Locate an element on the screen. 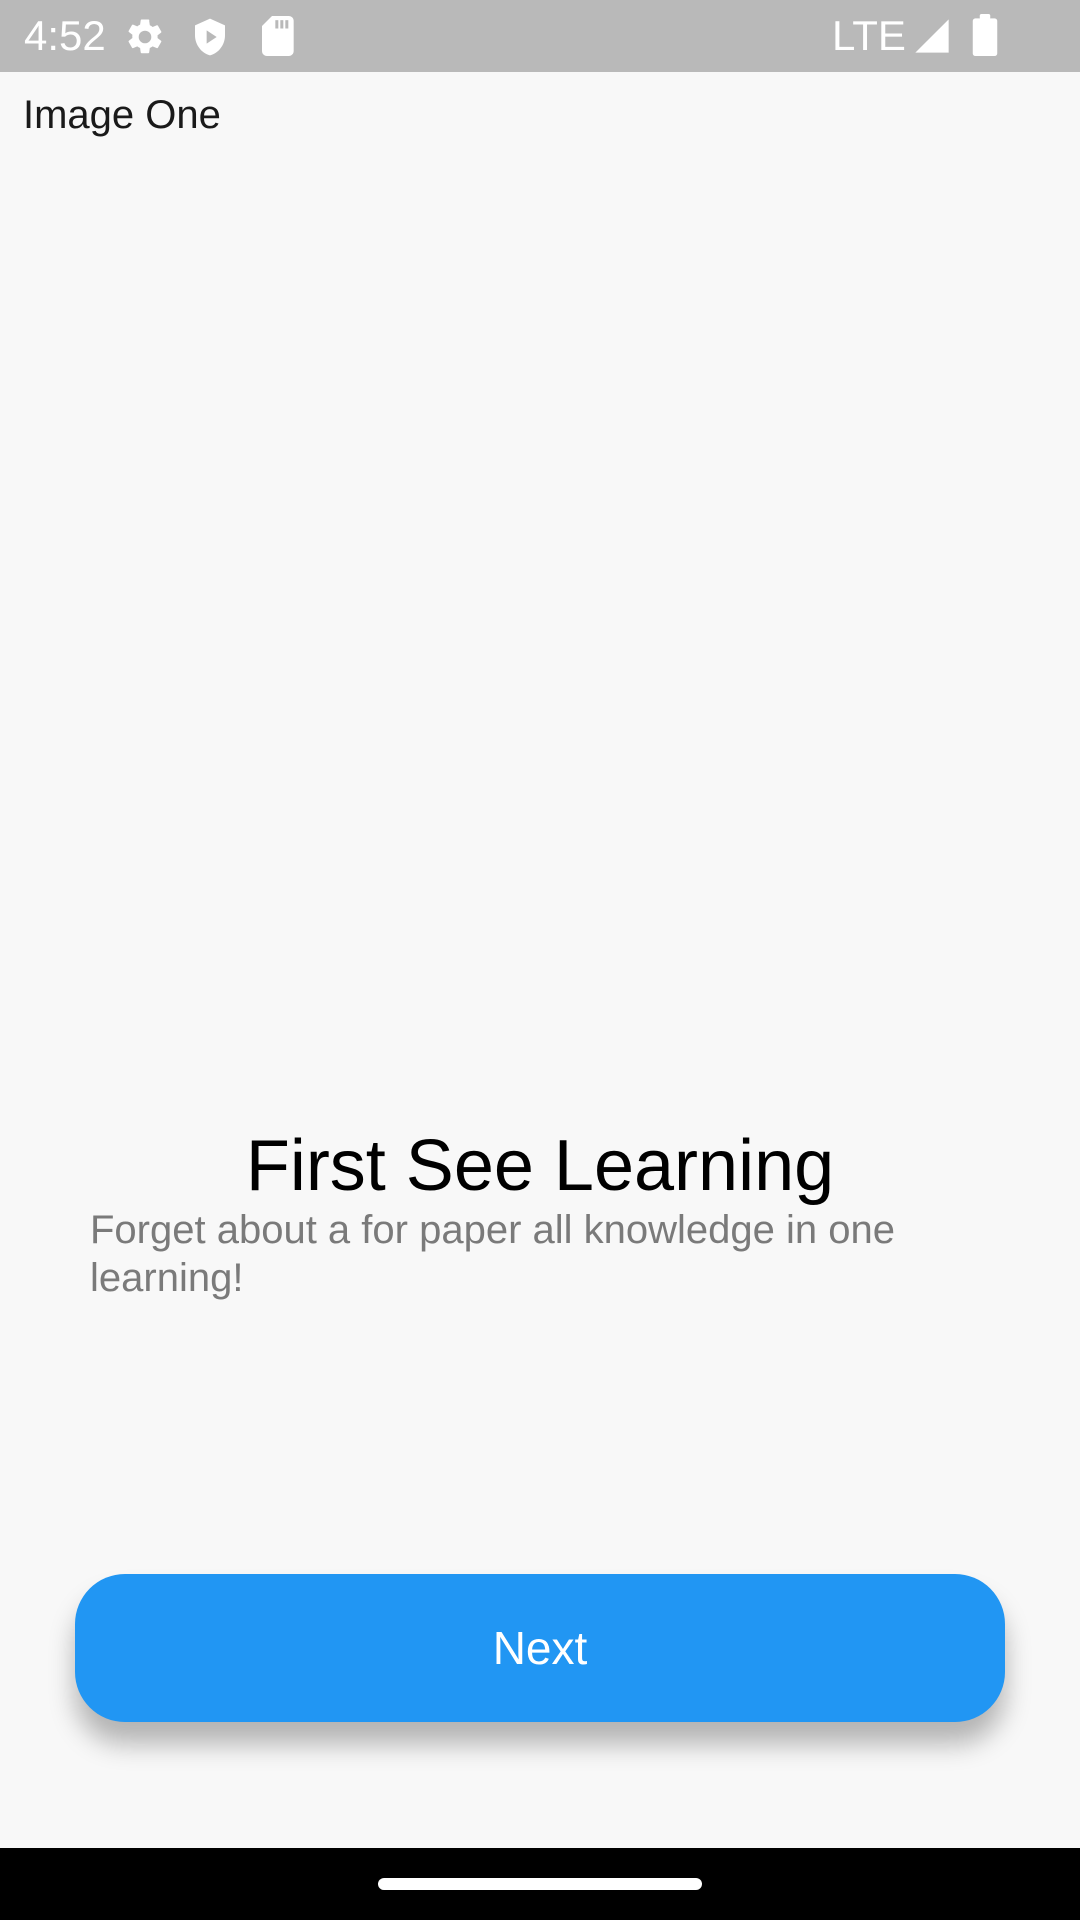  battery-icon is located at coordinates (985, 35).